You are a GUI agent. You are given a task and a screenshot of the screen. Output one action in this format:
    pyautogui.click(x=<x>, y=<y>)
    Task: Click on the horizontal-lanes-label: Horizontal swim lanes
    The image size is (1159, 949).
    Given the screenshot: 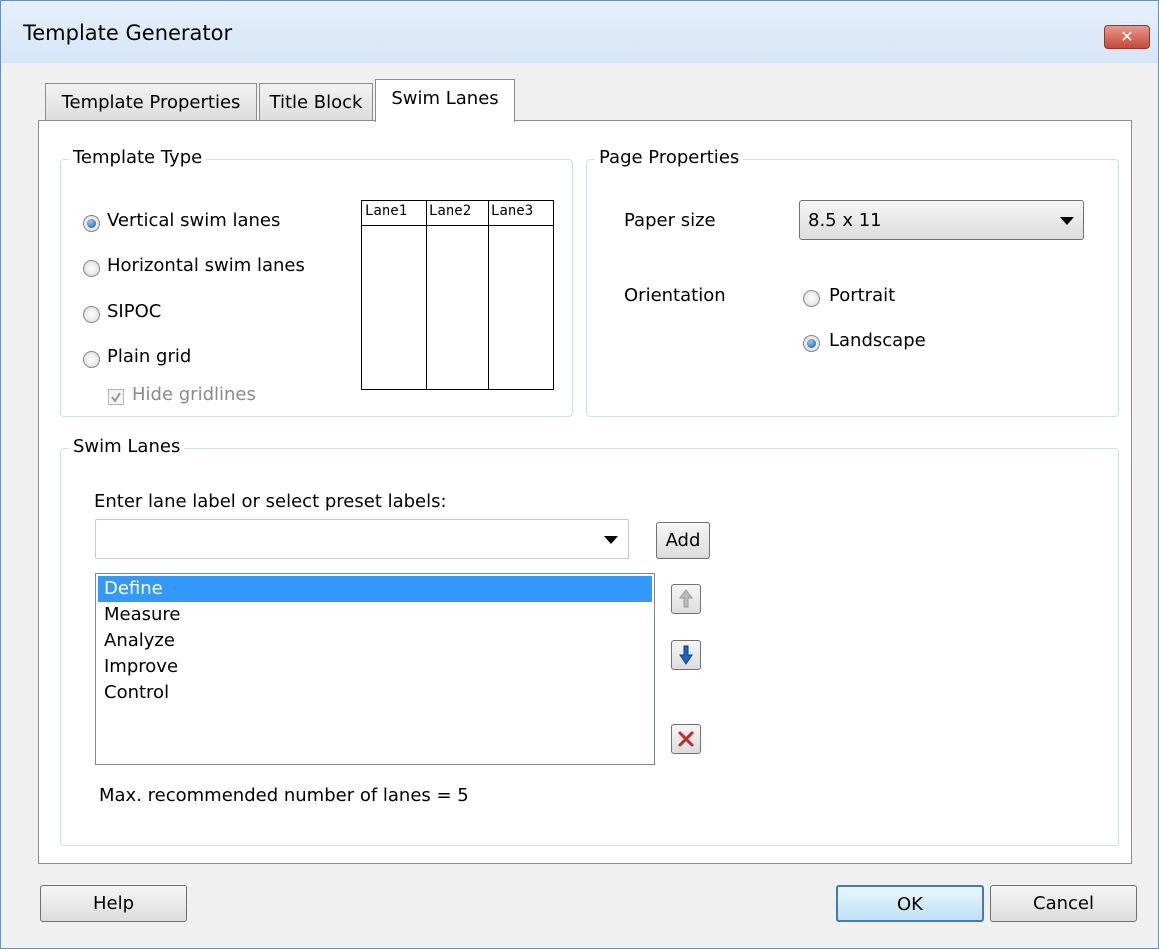 What is the action you would take?
    pyautogui.click(x=206, y=265)
    